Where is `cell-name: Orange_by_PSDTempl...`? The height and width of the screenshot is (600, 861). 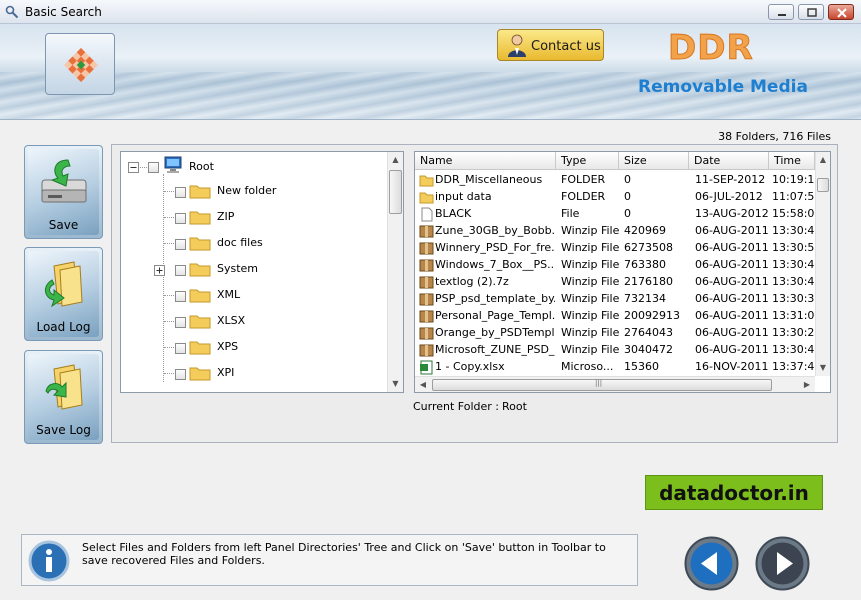 cell-name: Orange_by_PSDTempl... is located at coordinates (495, 332).